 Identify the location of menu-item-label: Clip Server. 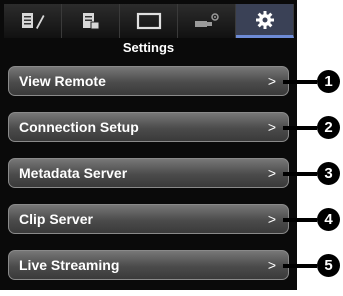
(56, 219).